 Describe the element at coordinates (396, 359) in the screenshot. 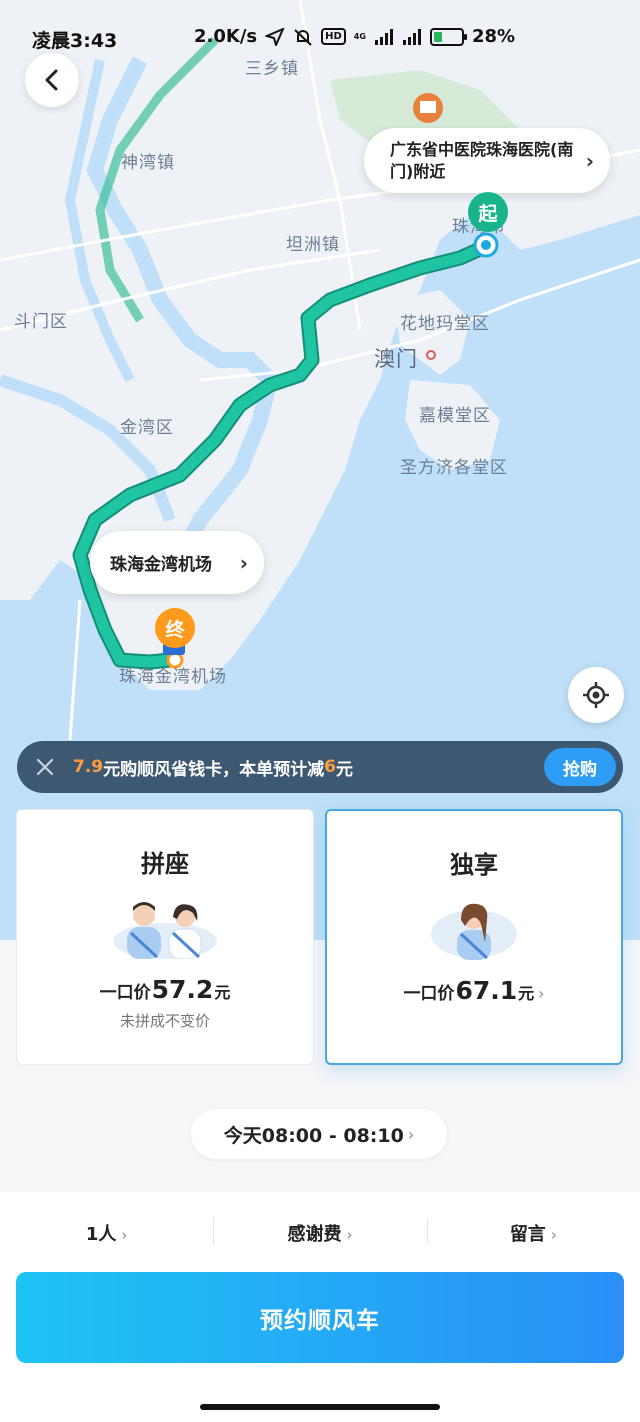

I see `map-label-macau: 澳门` at that location.